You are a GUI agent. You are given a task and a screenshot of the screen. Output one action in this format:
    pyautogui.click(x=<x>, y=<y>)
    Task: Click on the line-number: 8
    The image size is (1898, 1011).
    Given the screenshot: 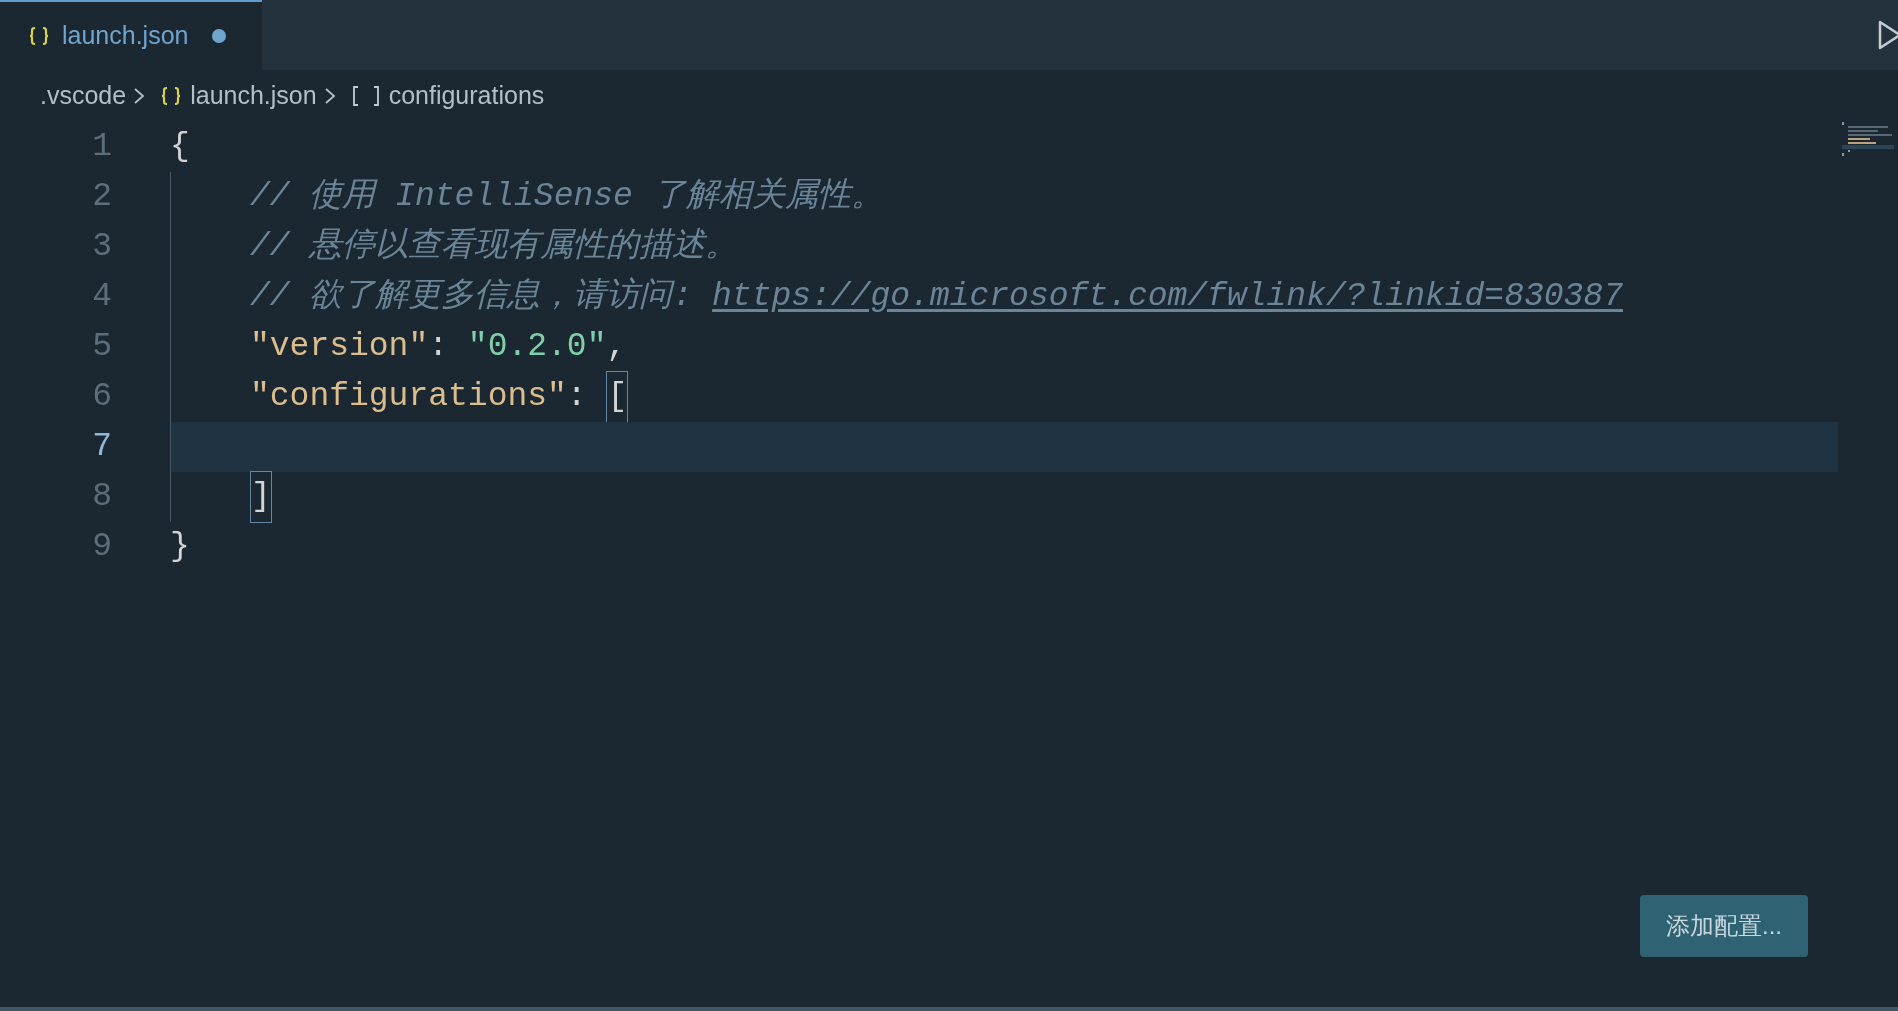 What is the action you would take?
    pyautogui.click(x=101, y=497)
    